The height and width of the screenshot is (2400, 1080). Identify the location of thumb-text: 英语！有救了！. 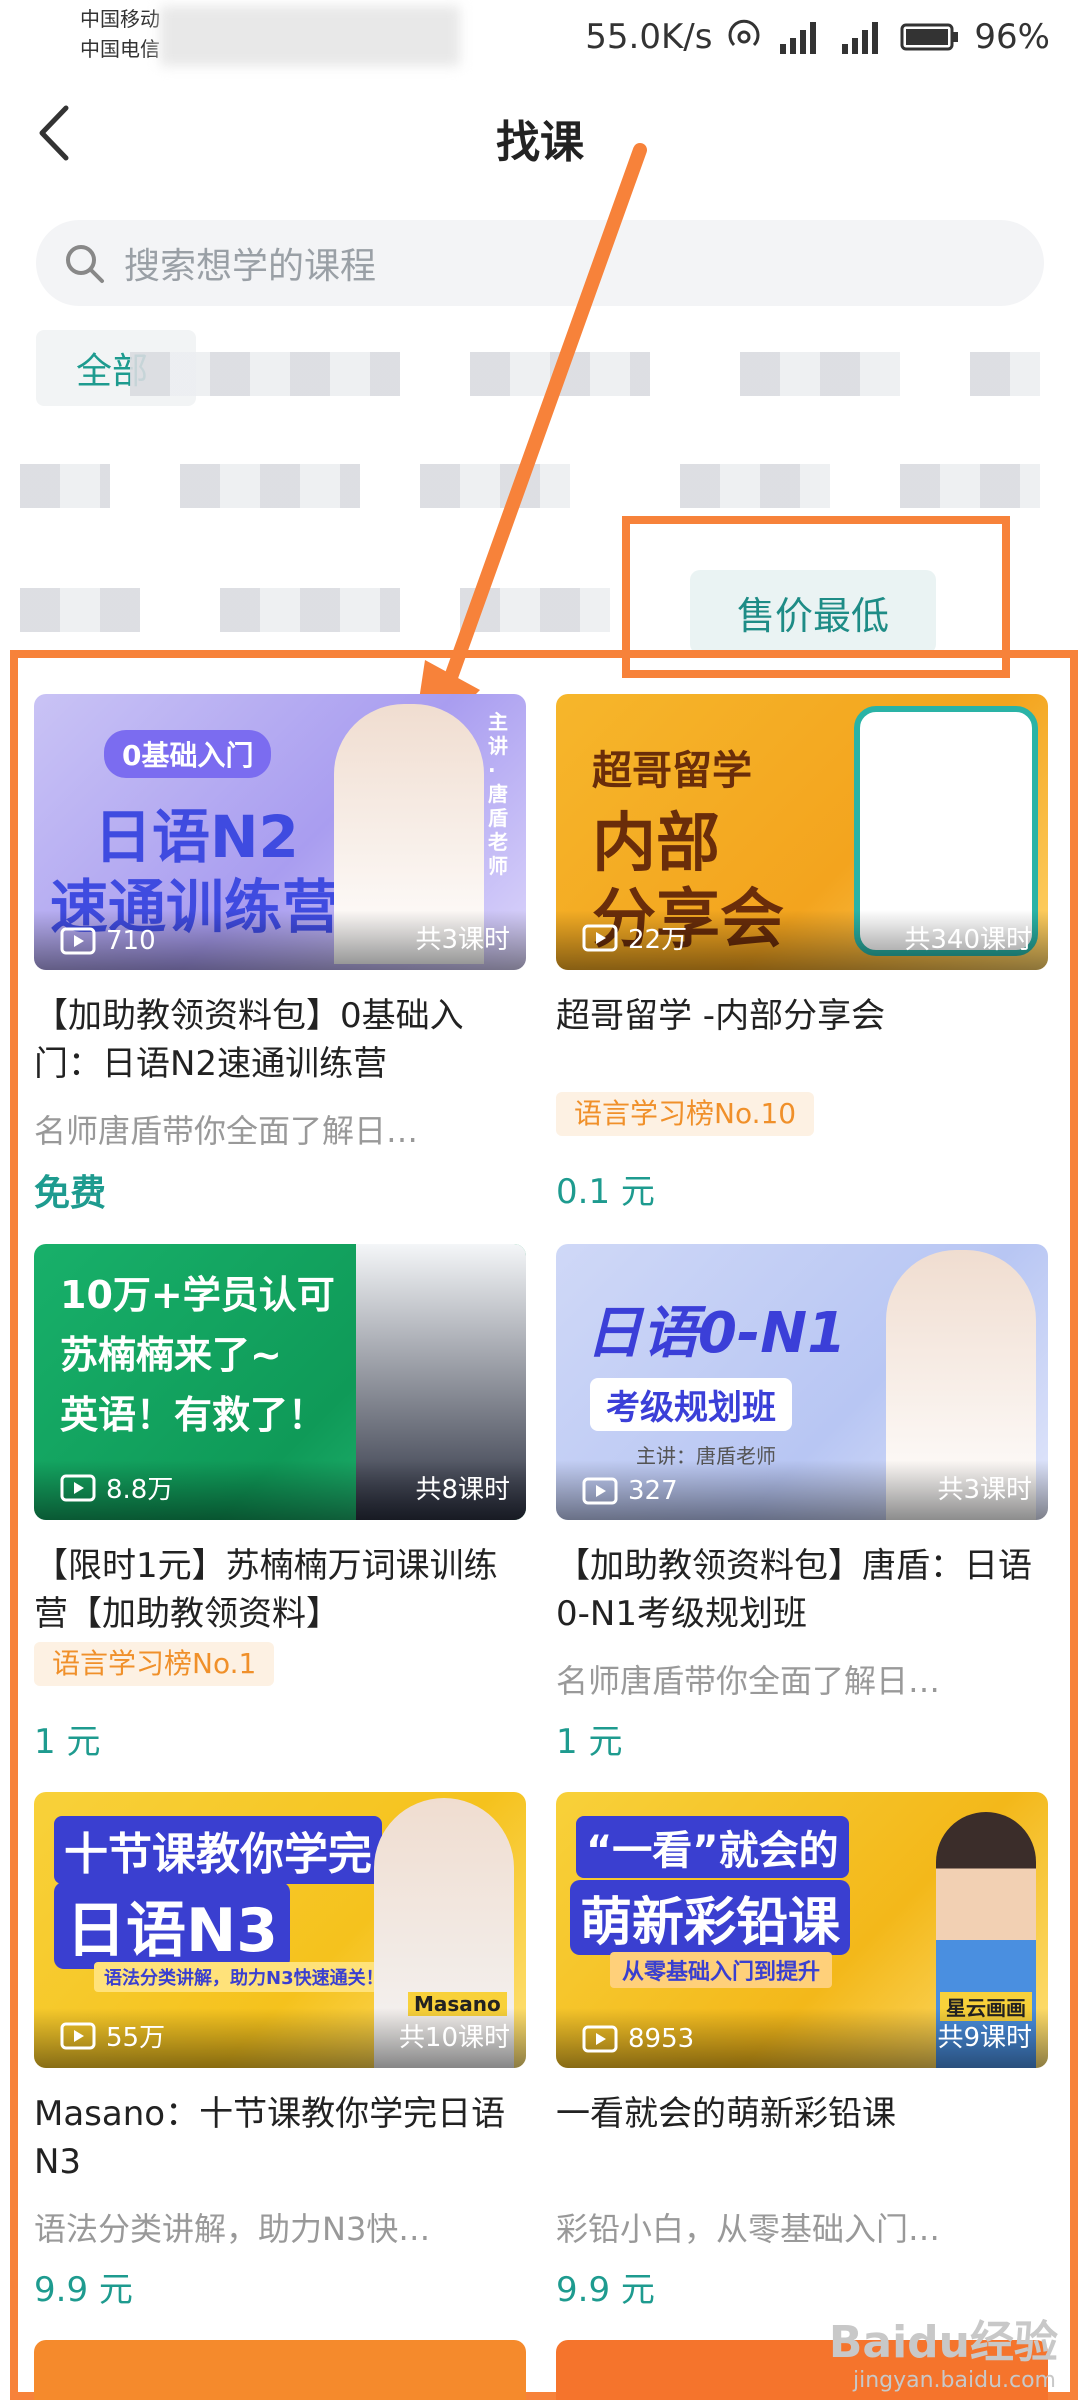
(193, 1415).